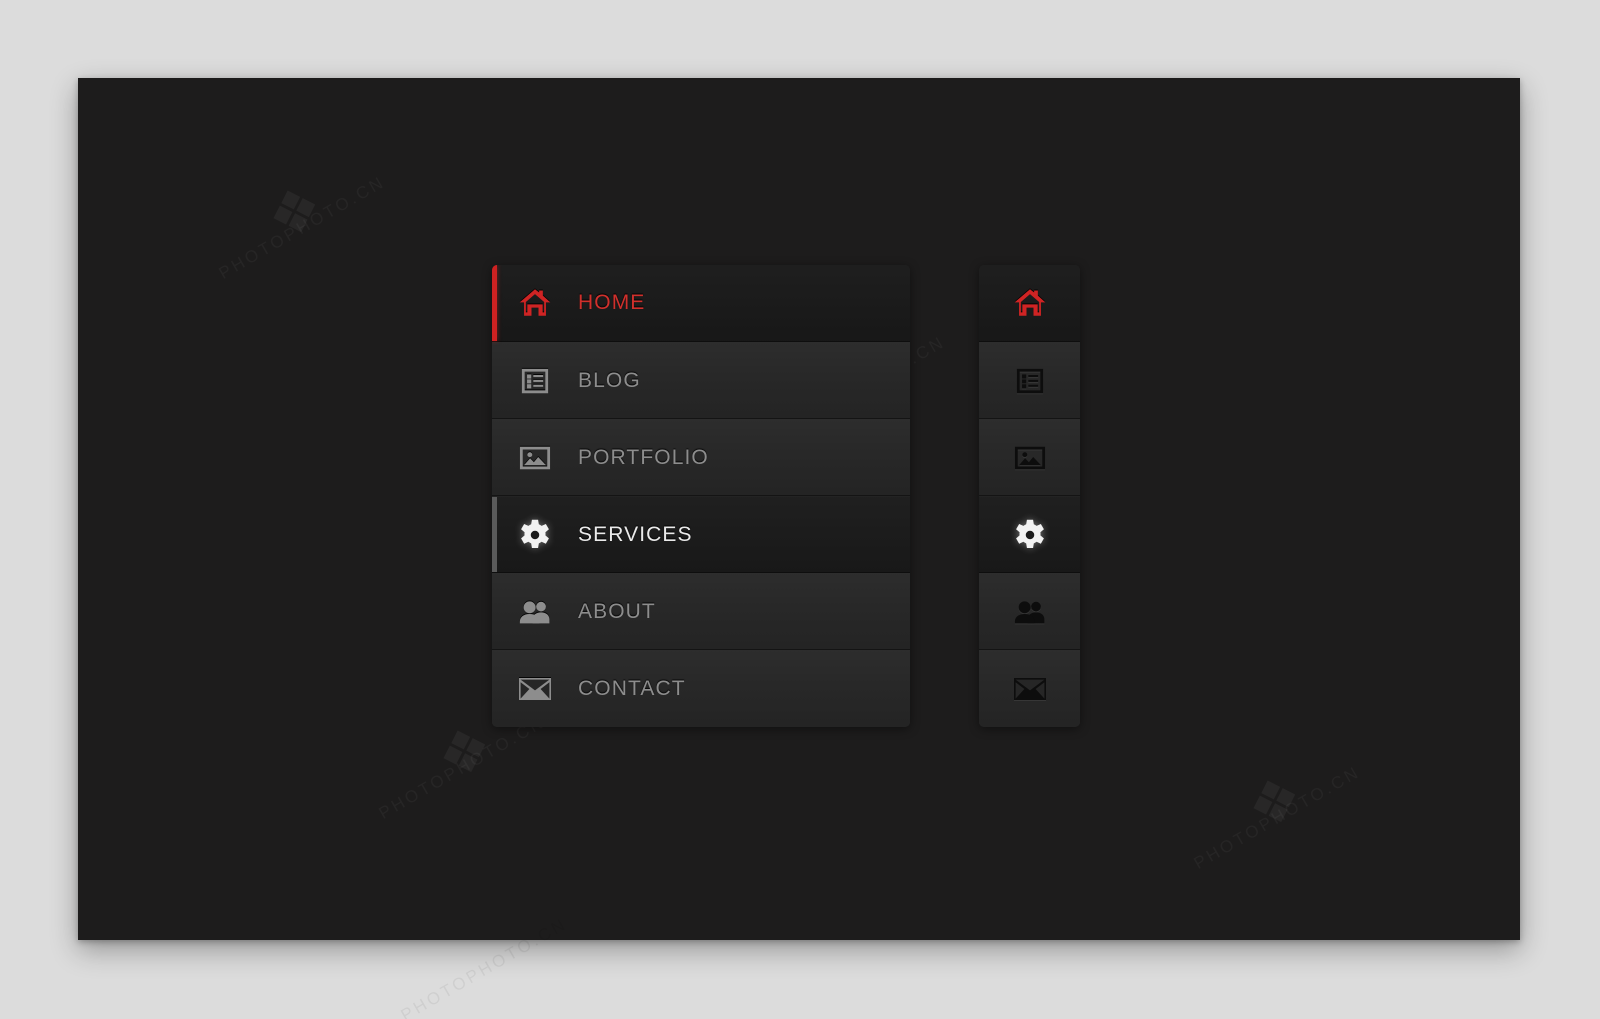 This screenshot has height=1019, width=1600. I want to click on compact-menu-item-home, so click(1029, 303).